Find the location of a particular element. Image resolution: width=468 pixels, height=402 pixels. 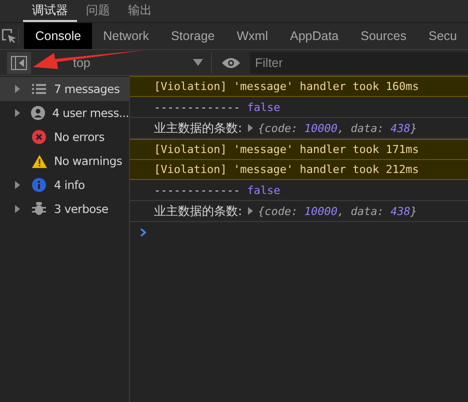

devtools-tab: Sources is located at coordinates (384, 36).